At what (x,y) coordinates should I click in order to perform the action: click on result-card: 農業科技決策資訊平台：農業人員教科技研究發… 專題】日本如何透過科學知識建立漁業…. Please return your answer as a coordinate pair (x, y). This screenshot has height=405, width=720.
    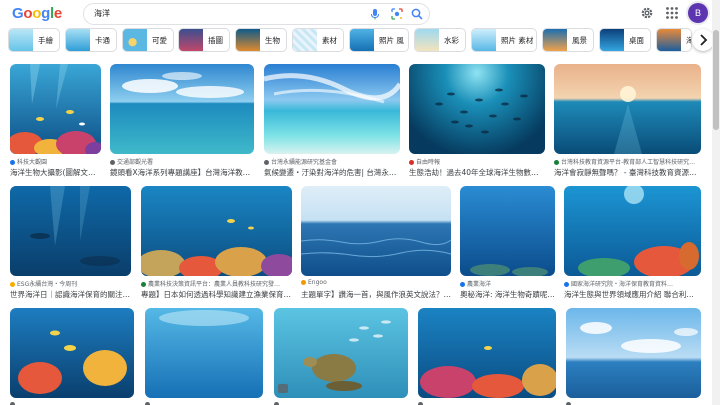
    Looking at the image, I should click on (216, 243).